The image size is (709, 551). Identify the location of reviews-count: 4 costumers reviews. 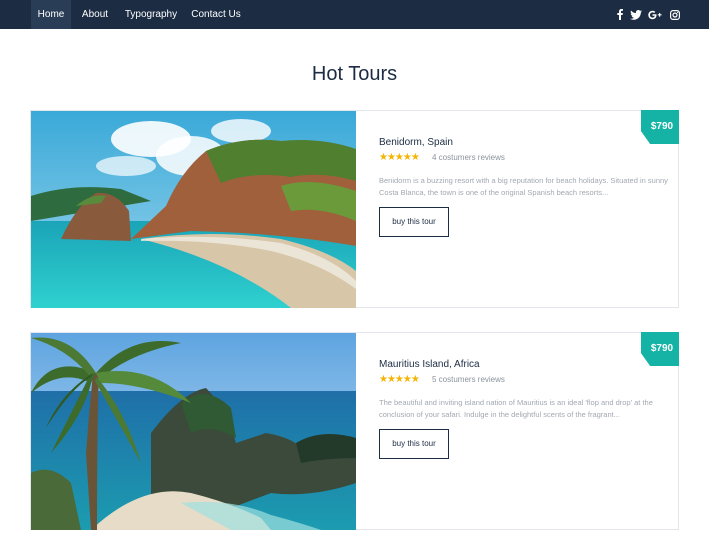
(468, 157).